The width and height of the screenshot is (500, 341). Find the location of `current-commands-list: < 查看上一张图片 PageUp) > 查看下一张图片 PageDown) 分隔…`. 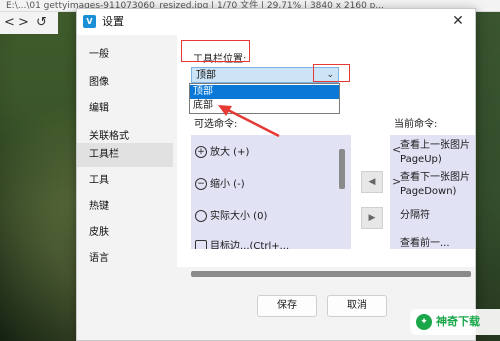

current-commands-list: < 查看上一张图片 PageUp) > 查看下一张图片 PageDown) 分隔… is located at coordinates (432, 192).